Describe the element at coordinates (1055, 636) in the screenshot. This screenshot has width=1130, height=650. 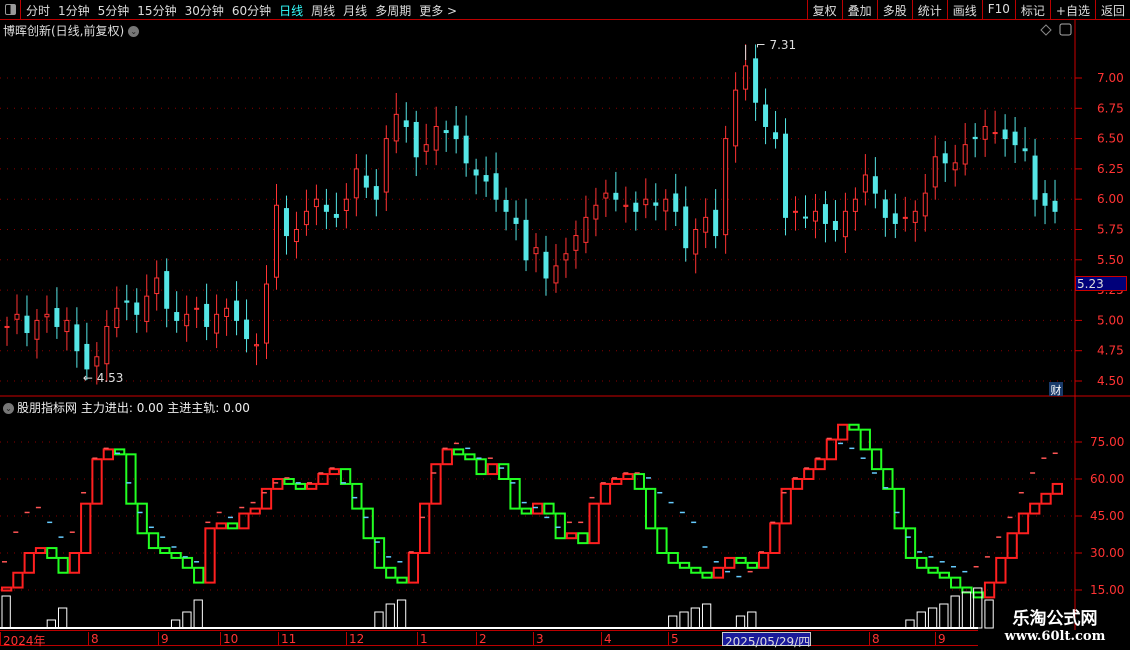
I see `watermark-line2: www.60lt.com` at that location.